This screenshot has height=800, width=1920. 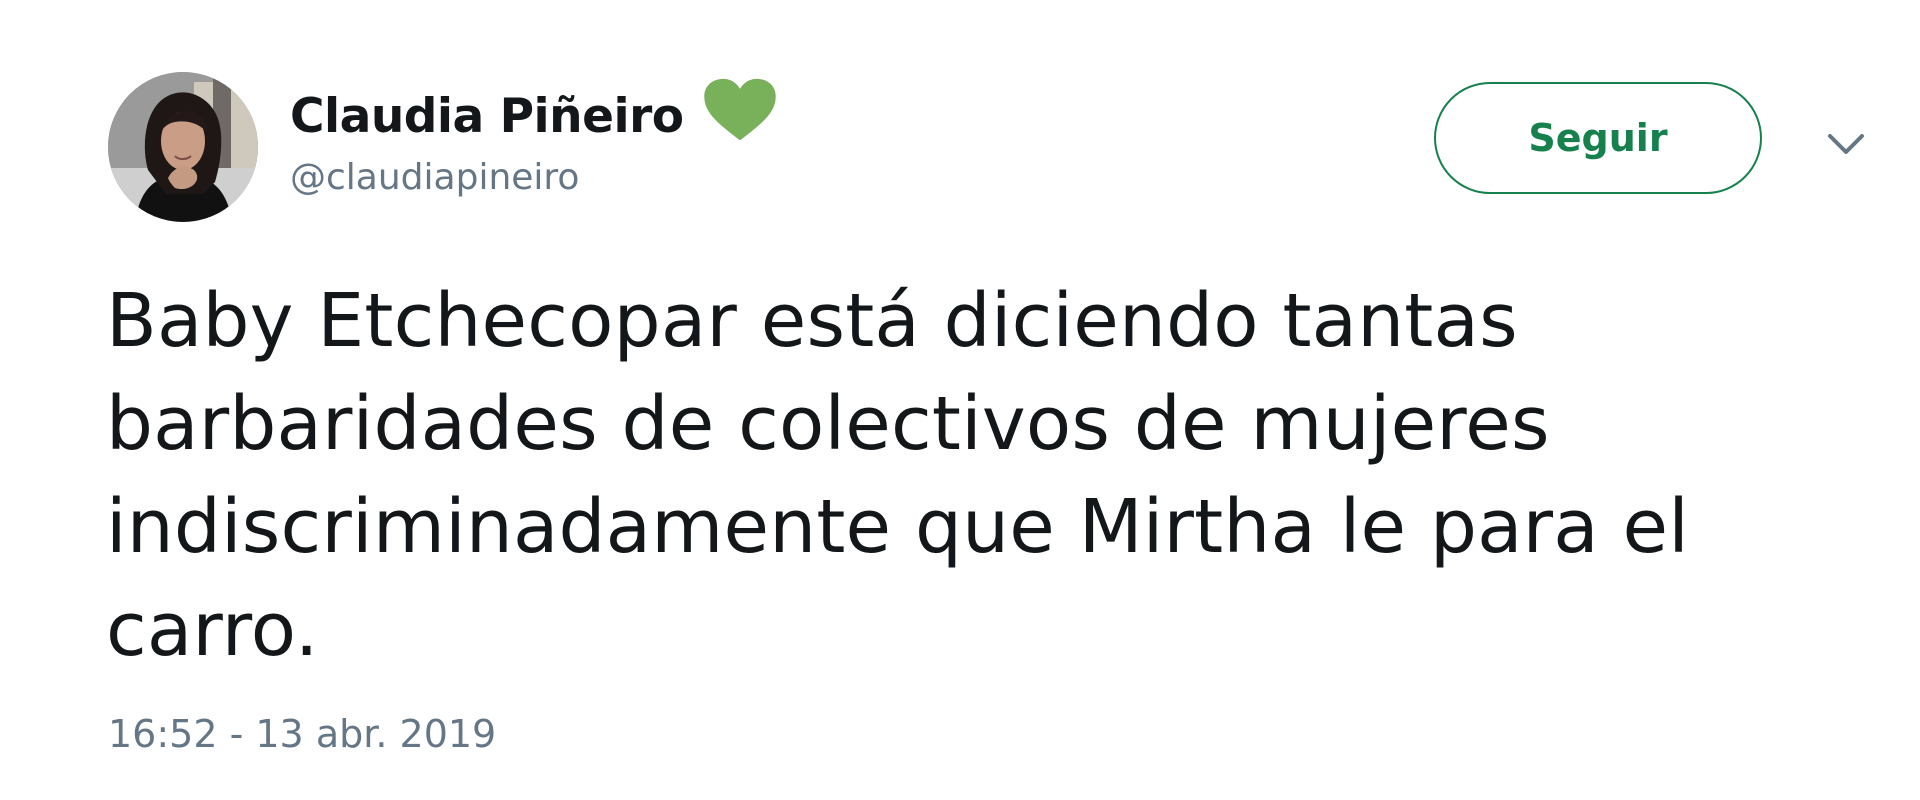 I want to click on follow-button: Seguir, so click(x=1598, y=138).